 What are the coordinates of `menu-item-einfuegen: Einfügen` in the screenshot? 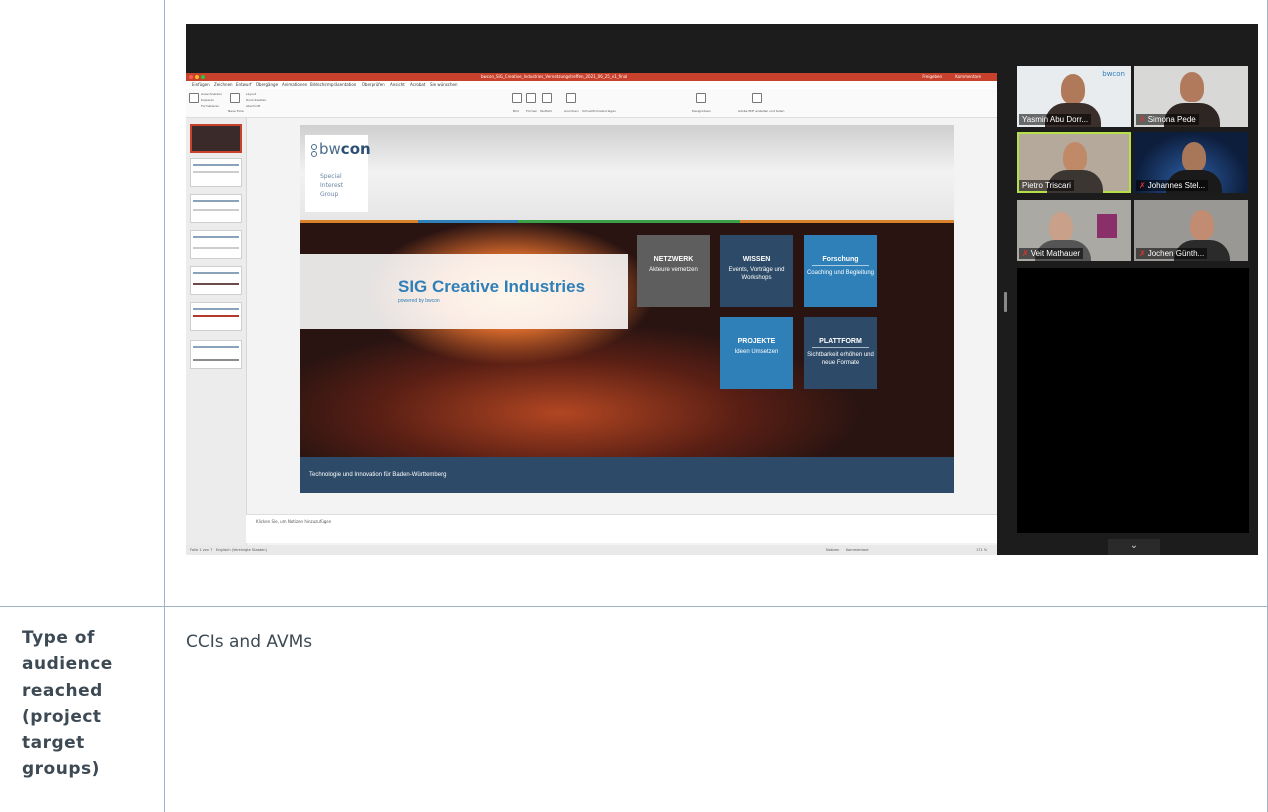 It's located at (201, 85).